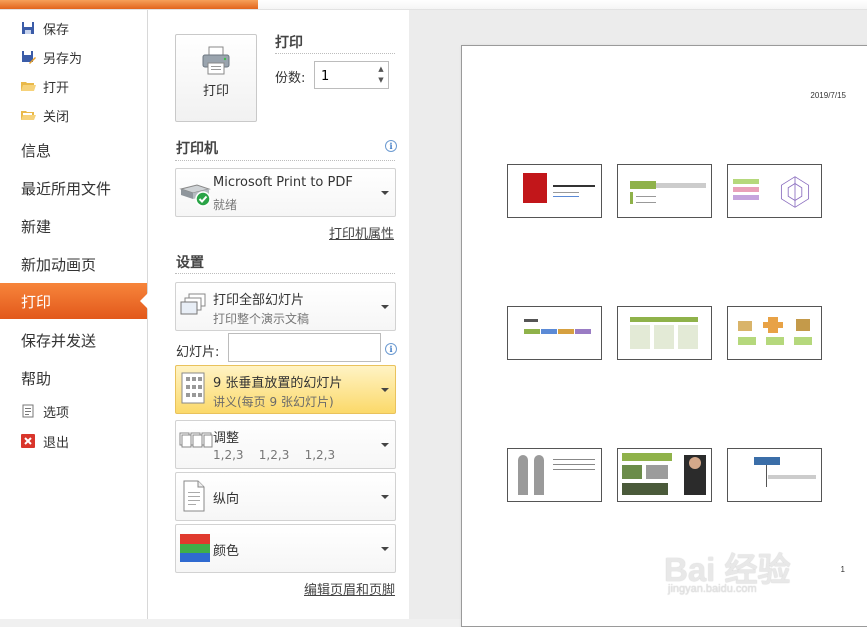 The image size is (867, 627). What do you see at coordinates (226, 551) in the screenshot?
I see `color-label: 颜色` at bounding box center [226, 551].